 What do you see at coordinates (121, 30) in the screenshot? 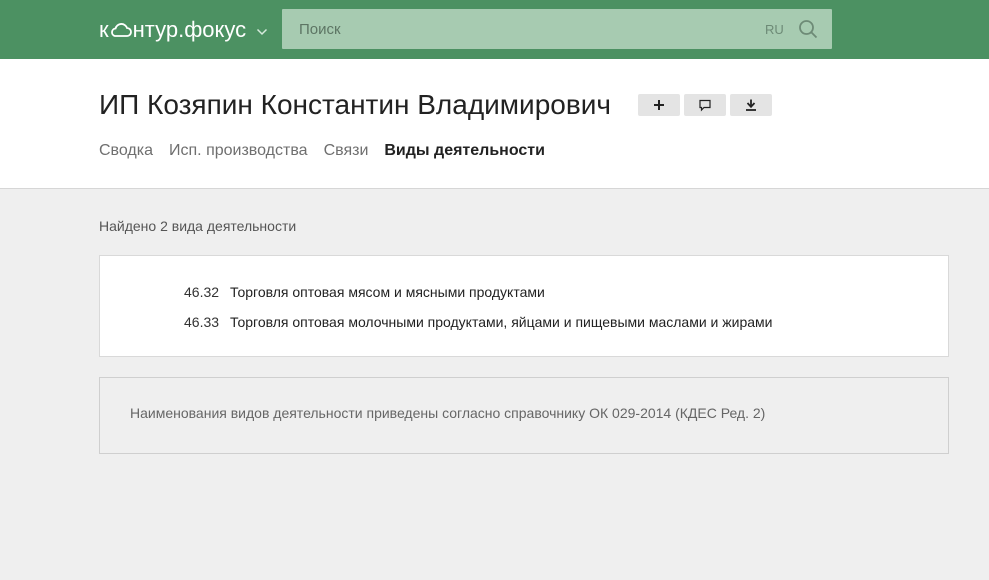
I see `cloud-icon` at bounding box center [121, 30].